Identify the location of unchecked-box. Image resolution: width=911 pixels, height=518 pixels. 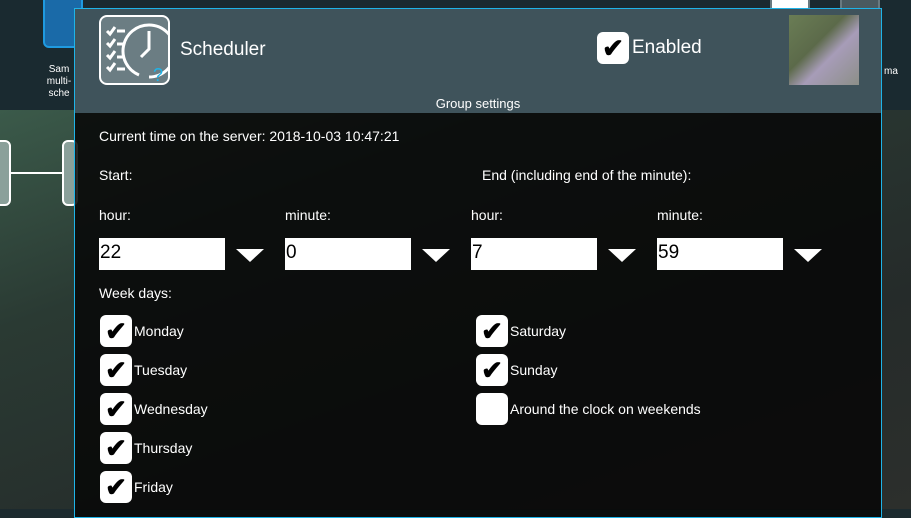
(492, 409).